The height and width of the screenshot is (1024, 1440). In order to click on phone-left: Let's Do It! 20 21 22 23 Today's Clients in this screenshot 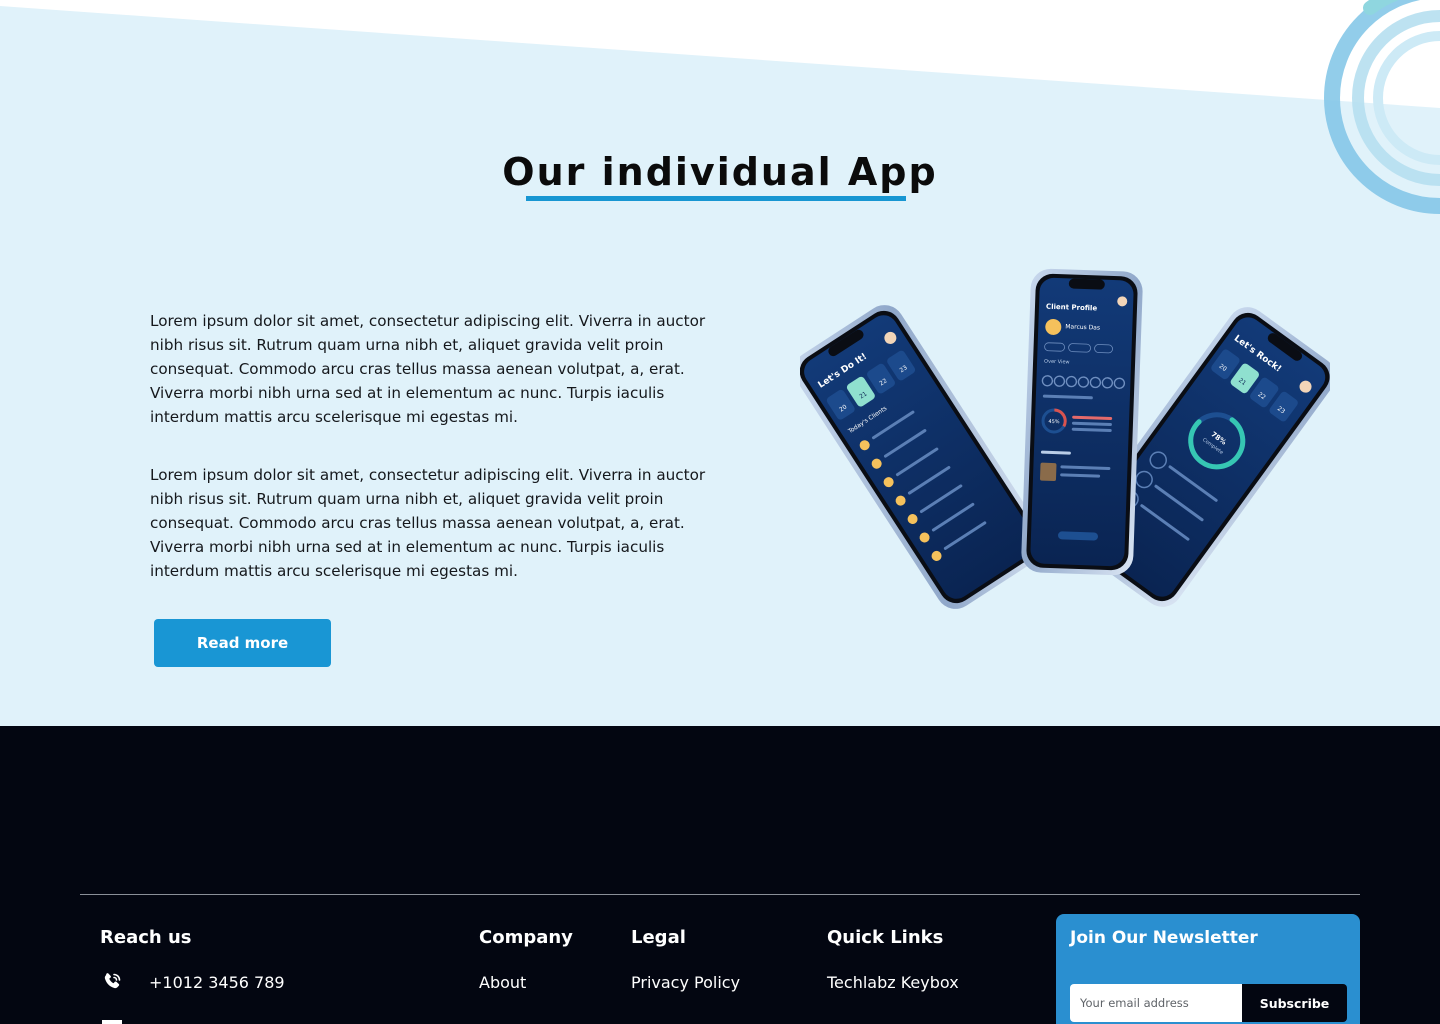, I will do `click(923, 457)`.